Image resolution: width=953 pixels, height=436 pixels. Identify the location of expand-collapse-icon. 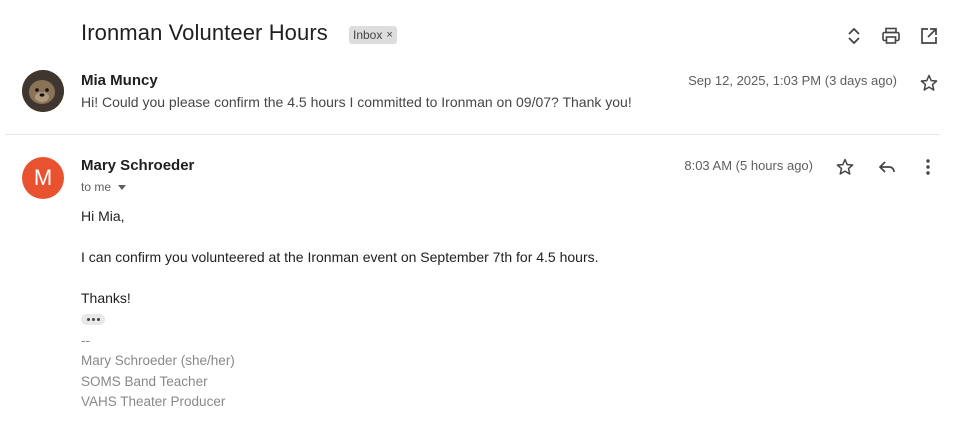
(854, 36).